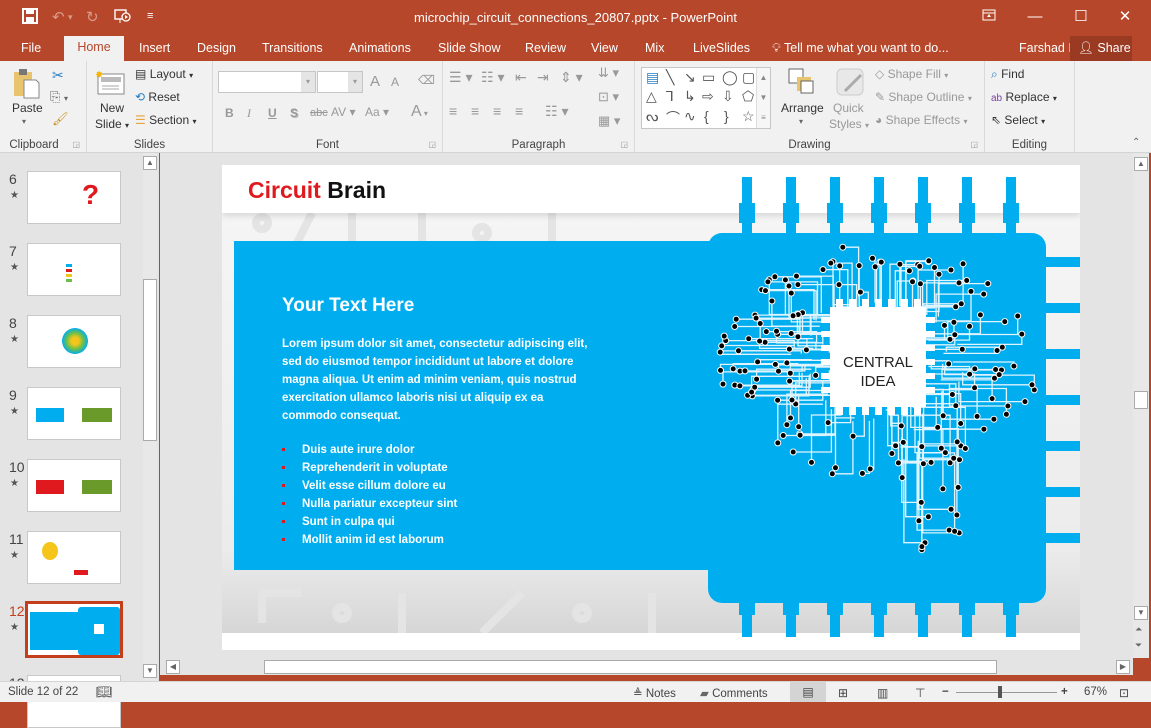 The width and height of the screenshot is (1151, 728). What do you see at coordinates (923, 97) in the screenshot?
I see `shape-outline-button: ✎ Shape Outline ▾` at bounding box center [923, 97].